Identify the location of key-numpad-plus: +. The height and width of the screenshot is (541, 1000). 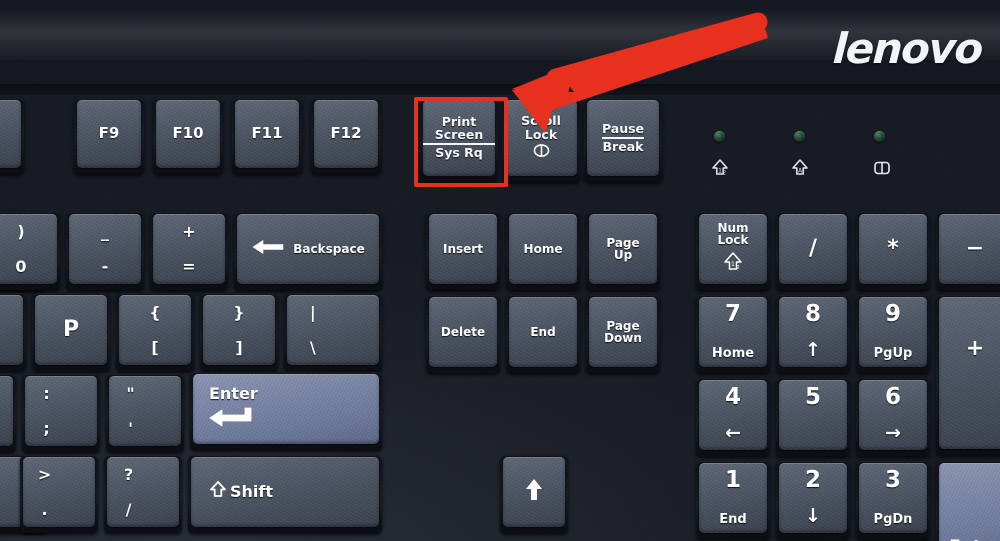
(968, 375).